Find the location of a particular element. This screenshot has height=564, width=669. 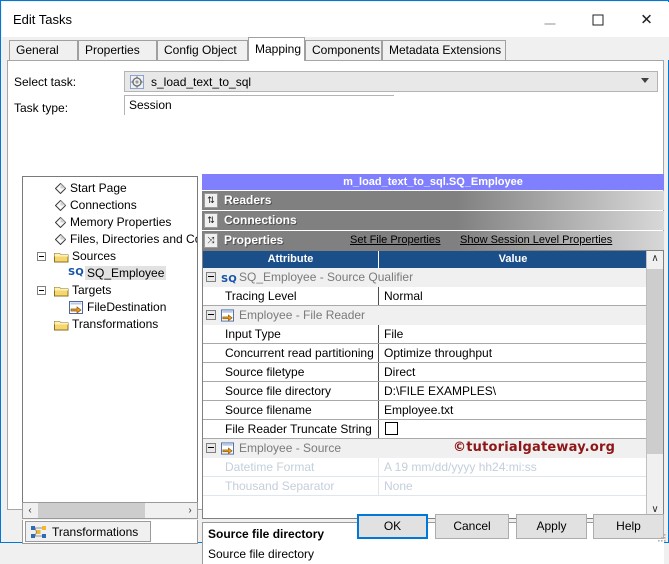

scroll-up-arrow-icon: ∧ is located at coordinates (655, 259).